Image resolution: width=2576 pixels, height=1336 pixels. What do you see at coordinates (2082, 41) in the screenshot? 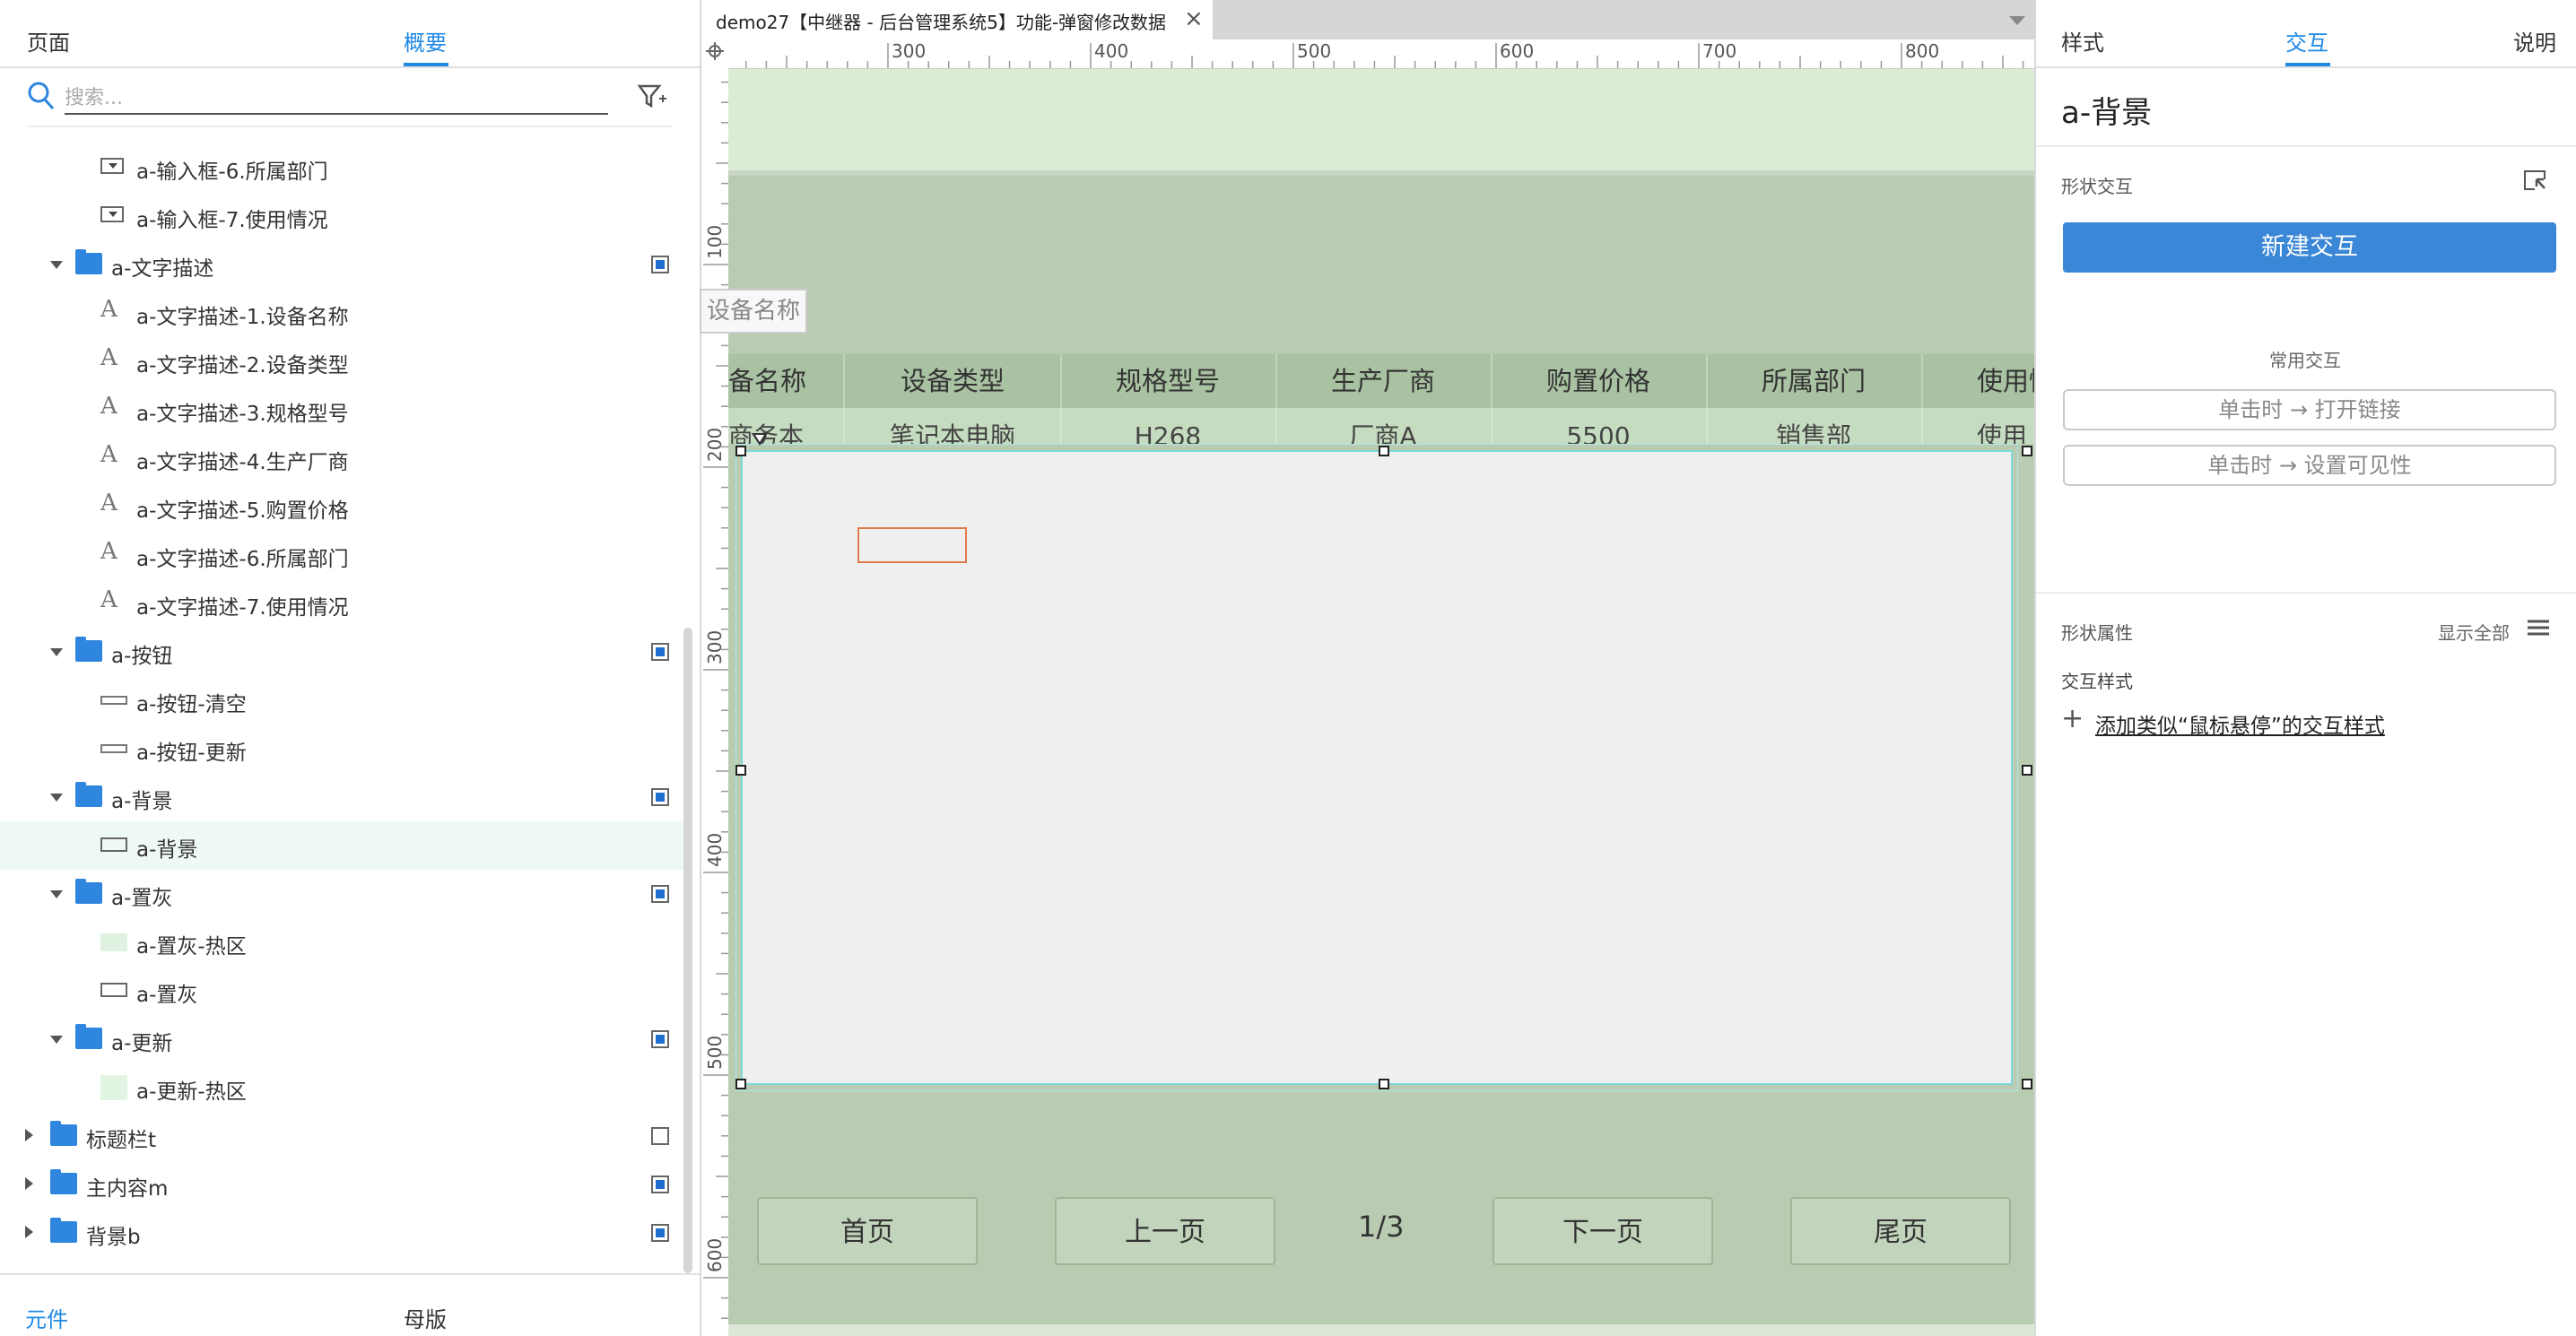
I see `tab-style: 样式` at bounding box center [2082, 41].